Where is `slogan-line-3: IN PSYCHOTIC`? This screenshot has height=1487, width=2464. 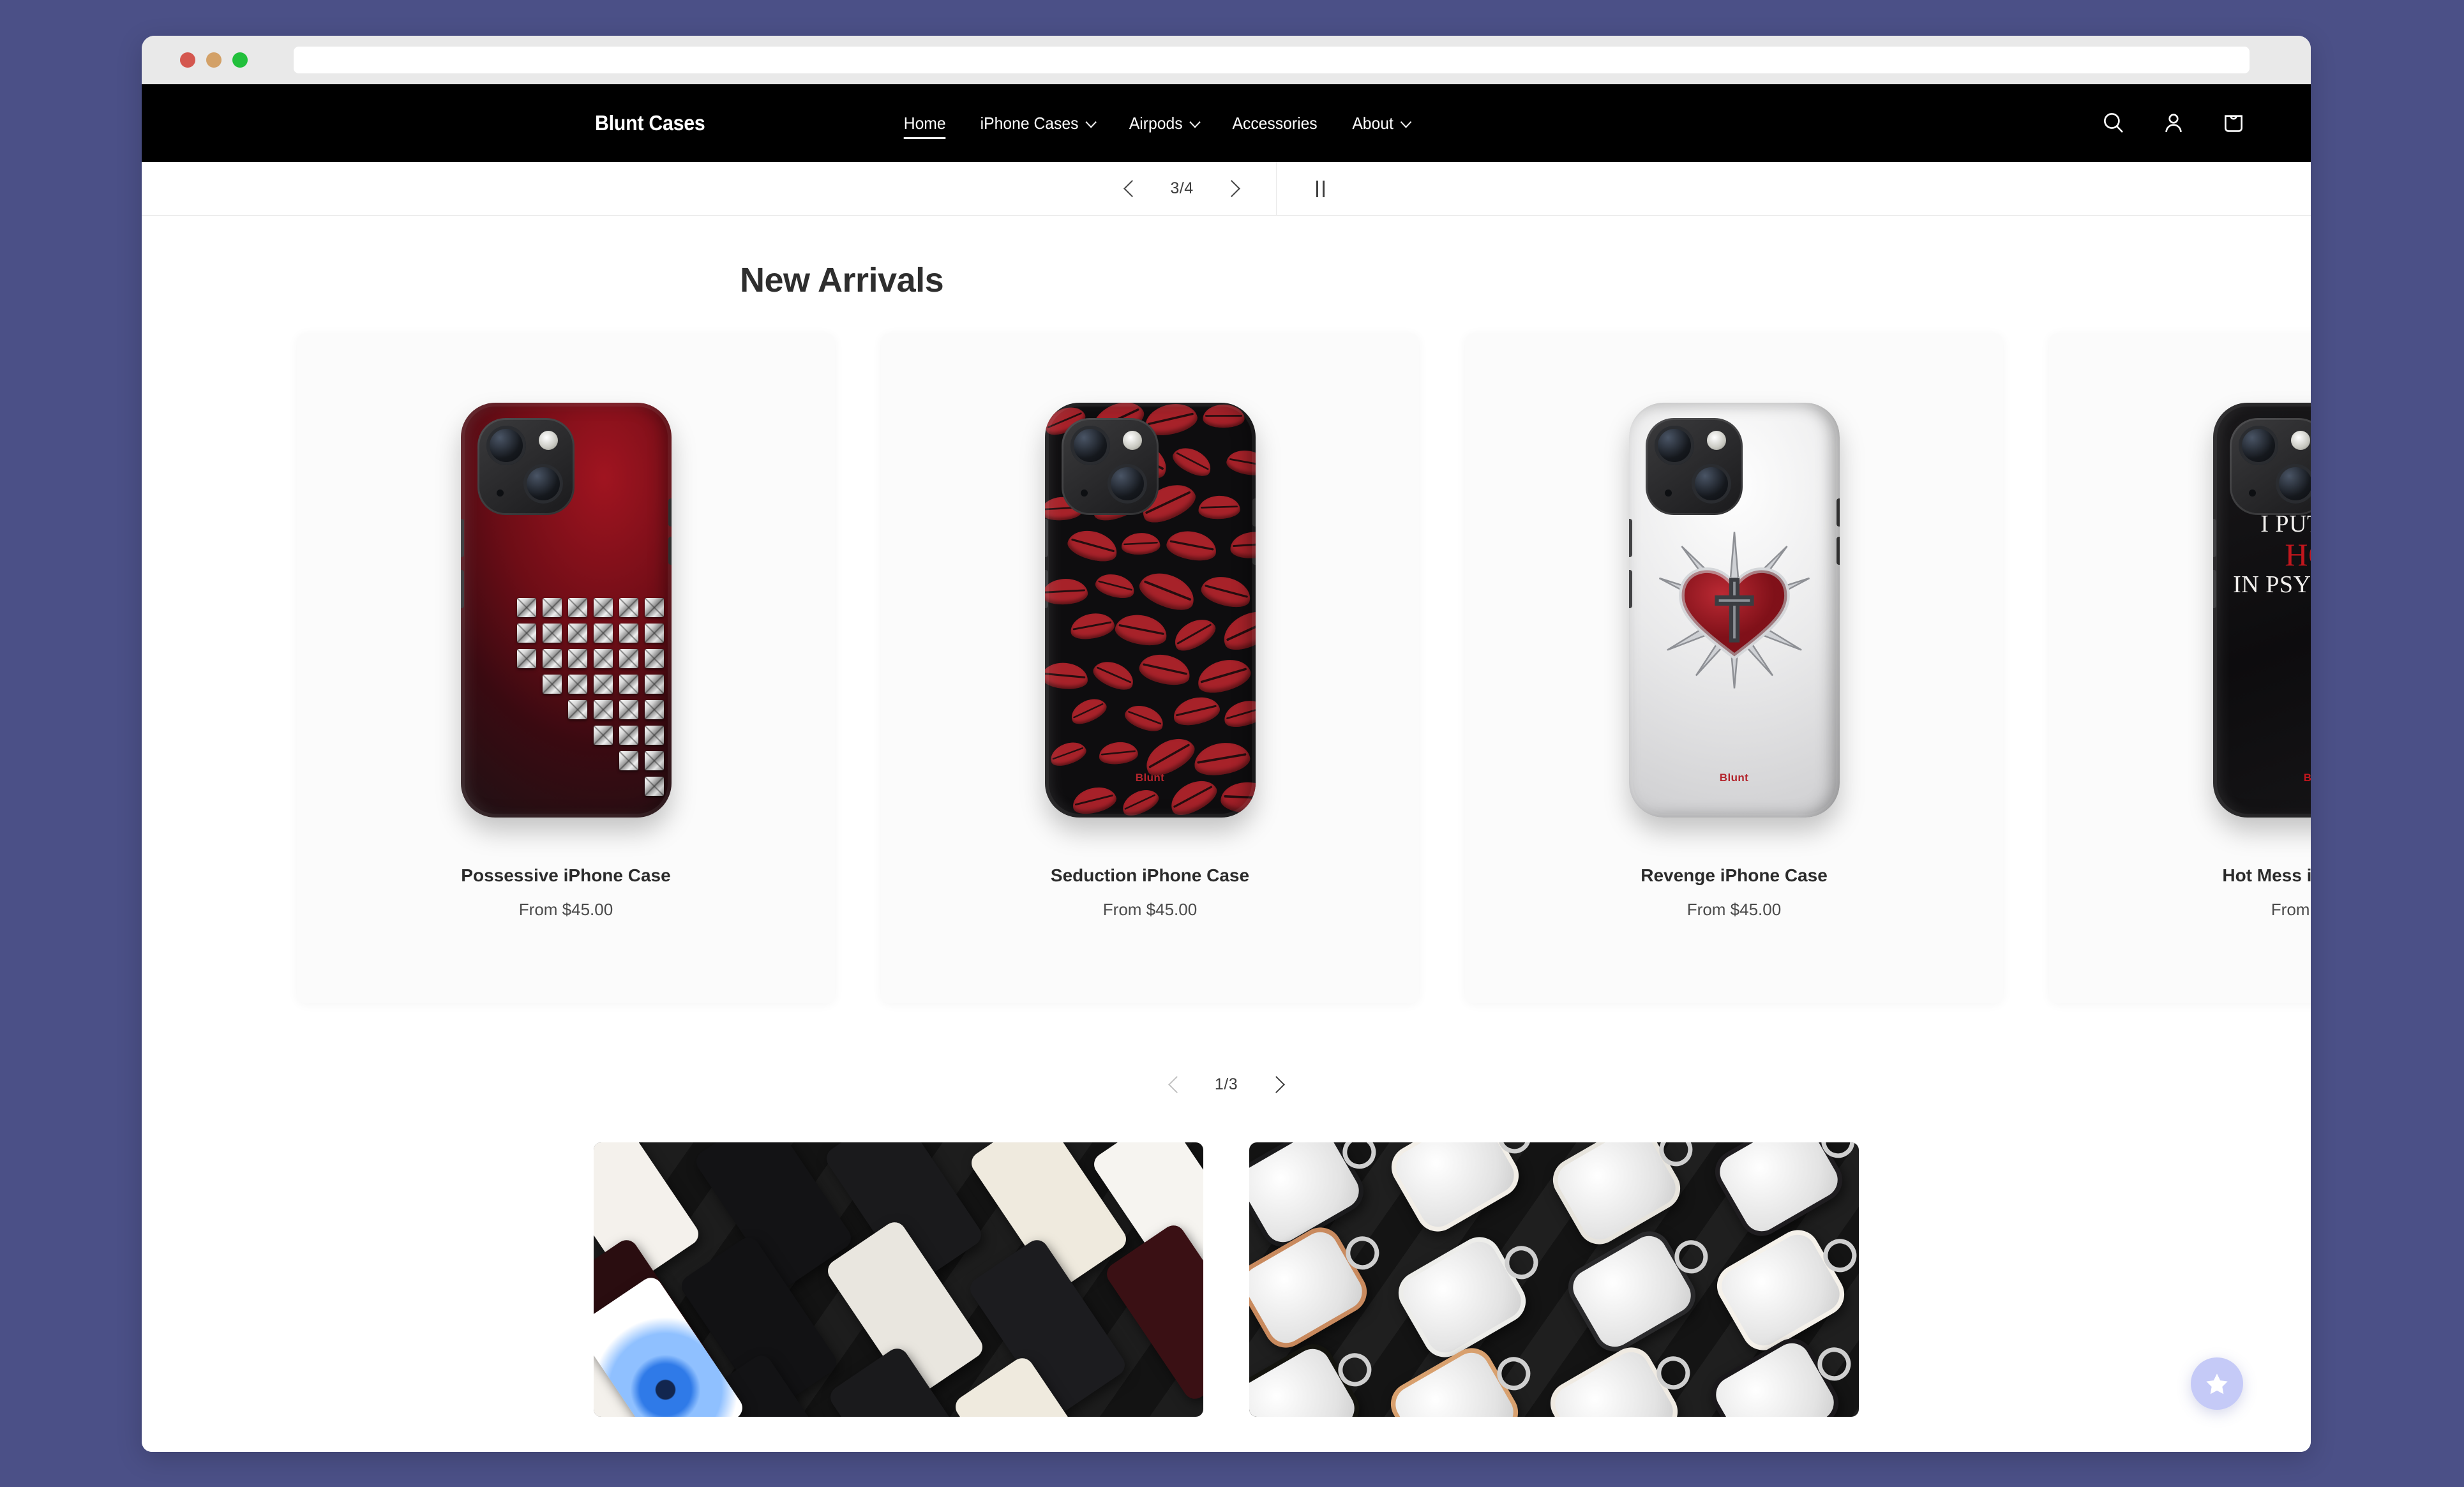 slogan-line-3: IN PSYCHOTIC is located at coordinates (2262, 585).